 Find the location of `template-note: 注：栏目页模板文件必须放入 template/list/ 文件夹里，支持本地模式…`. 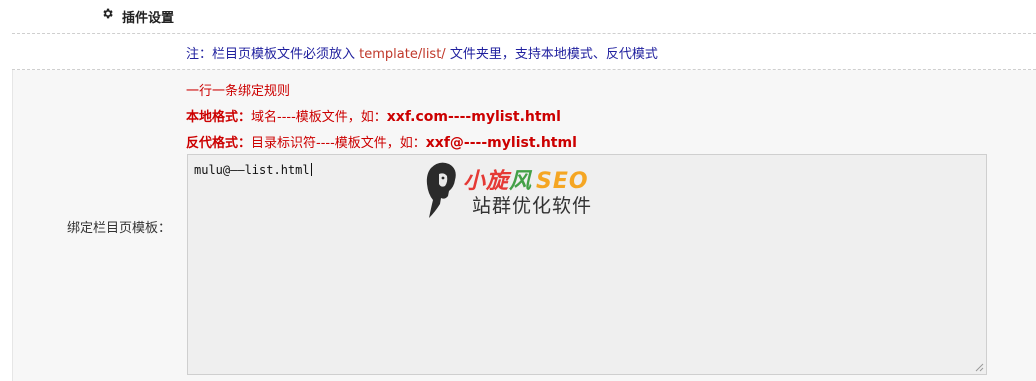

template-note: 注：栏目页模板文件必须放入 template/list/ 文件夹里，支持本地模式… is located at coordinates (422, 52).